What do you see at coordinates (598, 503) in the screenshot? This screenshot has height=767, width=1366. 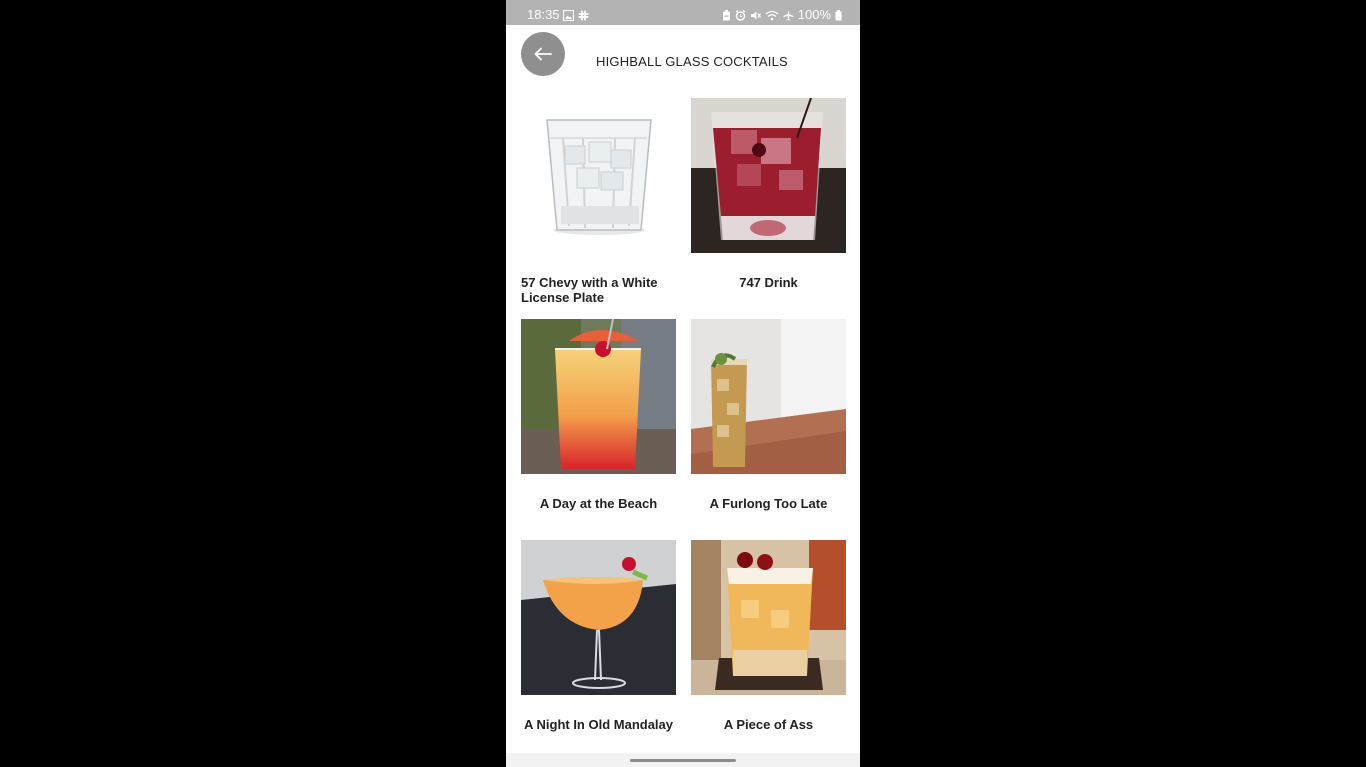 I see `cocktail-name: A Day at the Beach` at bounding box center [598, 503].